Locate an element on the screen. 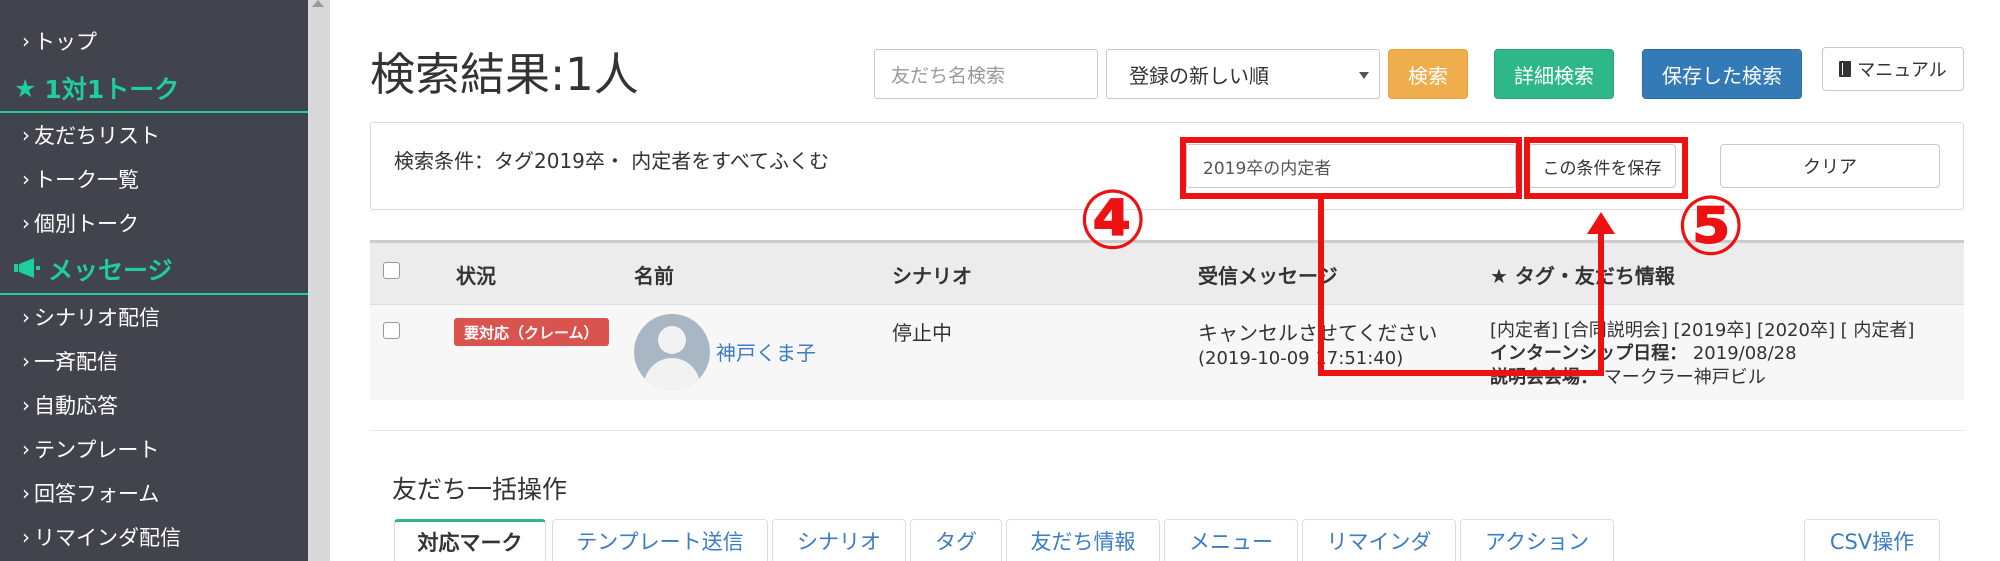 Image resolution: width=2000 pixels, height=561 pixels. friend-info-venue: 説明会会場： マークラー神戸ビル is located at coordinates (1628, 376).